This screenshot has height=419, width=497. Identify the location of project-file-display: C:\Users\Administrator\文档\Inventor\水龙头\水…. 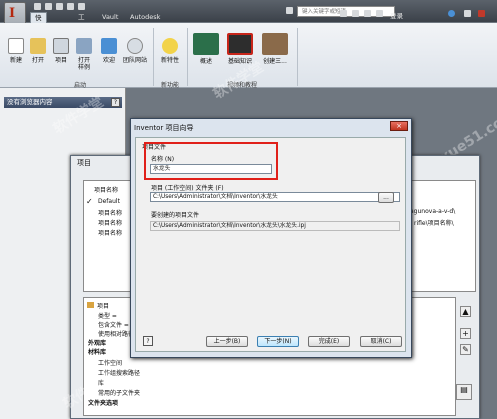
(275, 226).